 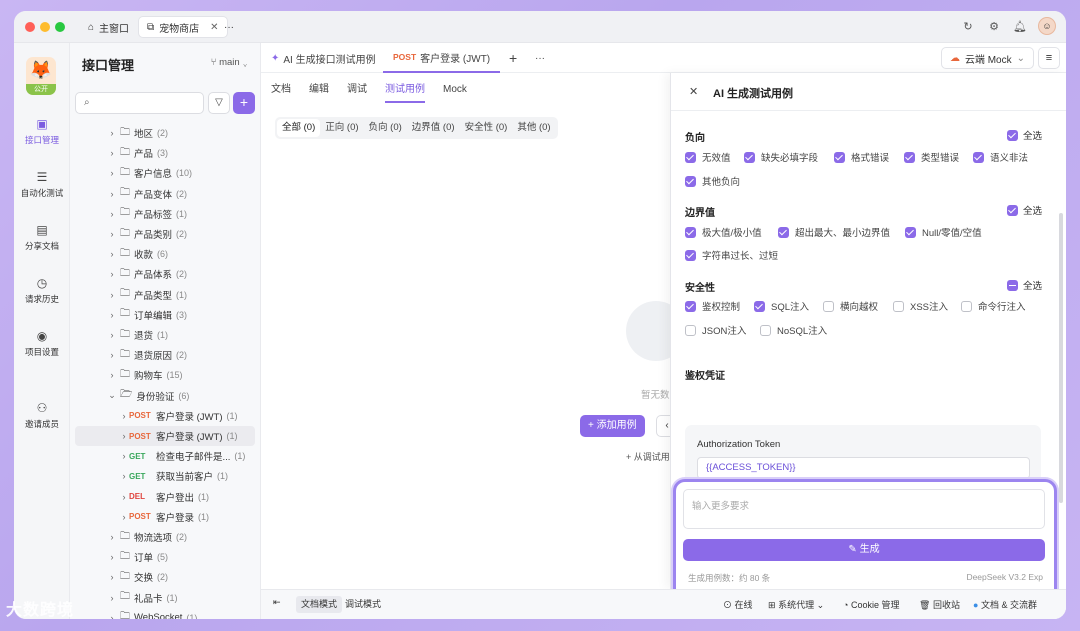 I want to click on minimize-window-button, so click(x=45, y=27).